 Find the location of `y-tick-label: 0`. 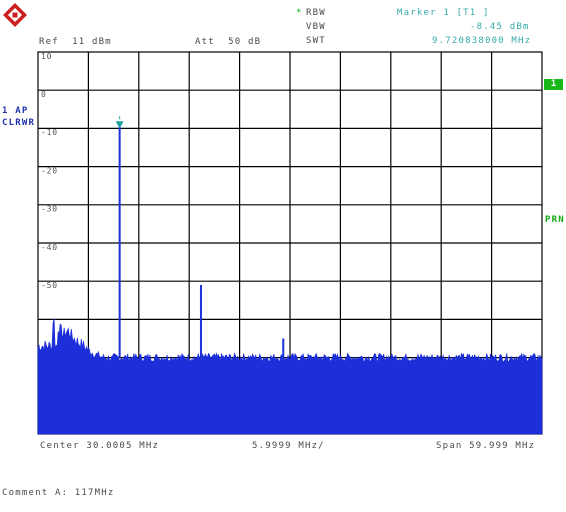

y-tick-label: 0 is located at coordinates (44, 94).